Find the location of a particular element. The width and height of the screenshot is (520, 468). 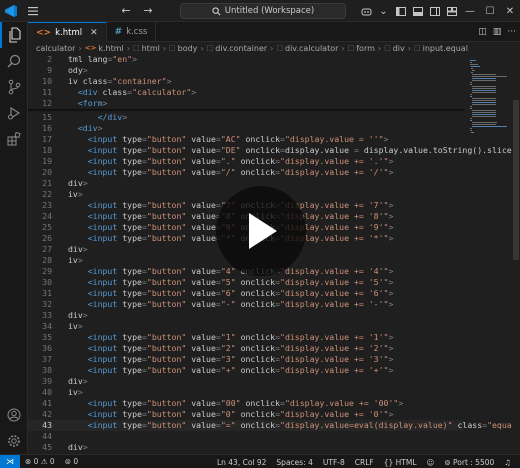

cursor-position: Ln 43, Col 92 is located at coordinates (241, 462).